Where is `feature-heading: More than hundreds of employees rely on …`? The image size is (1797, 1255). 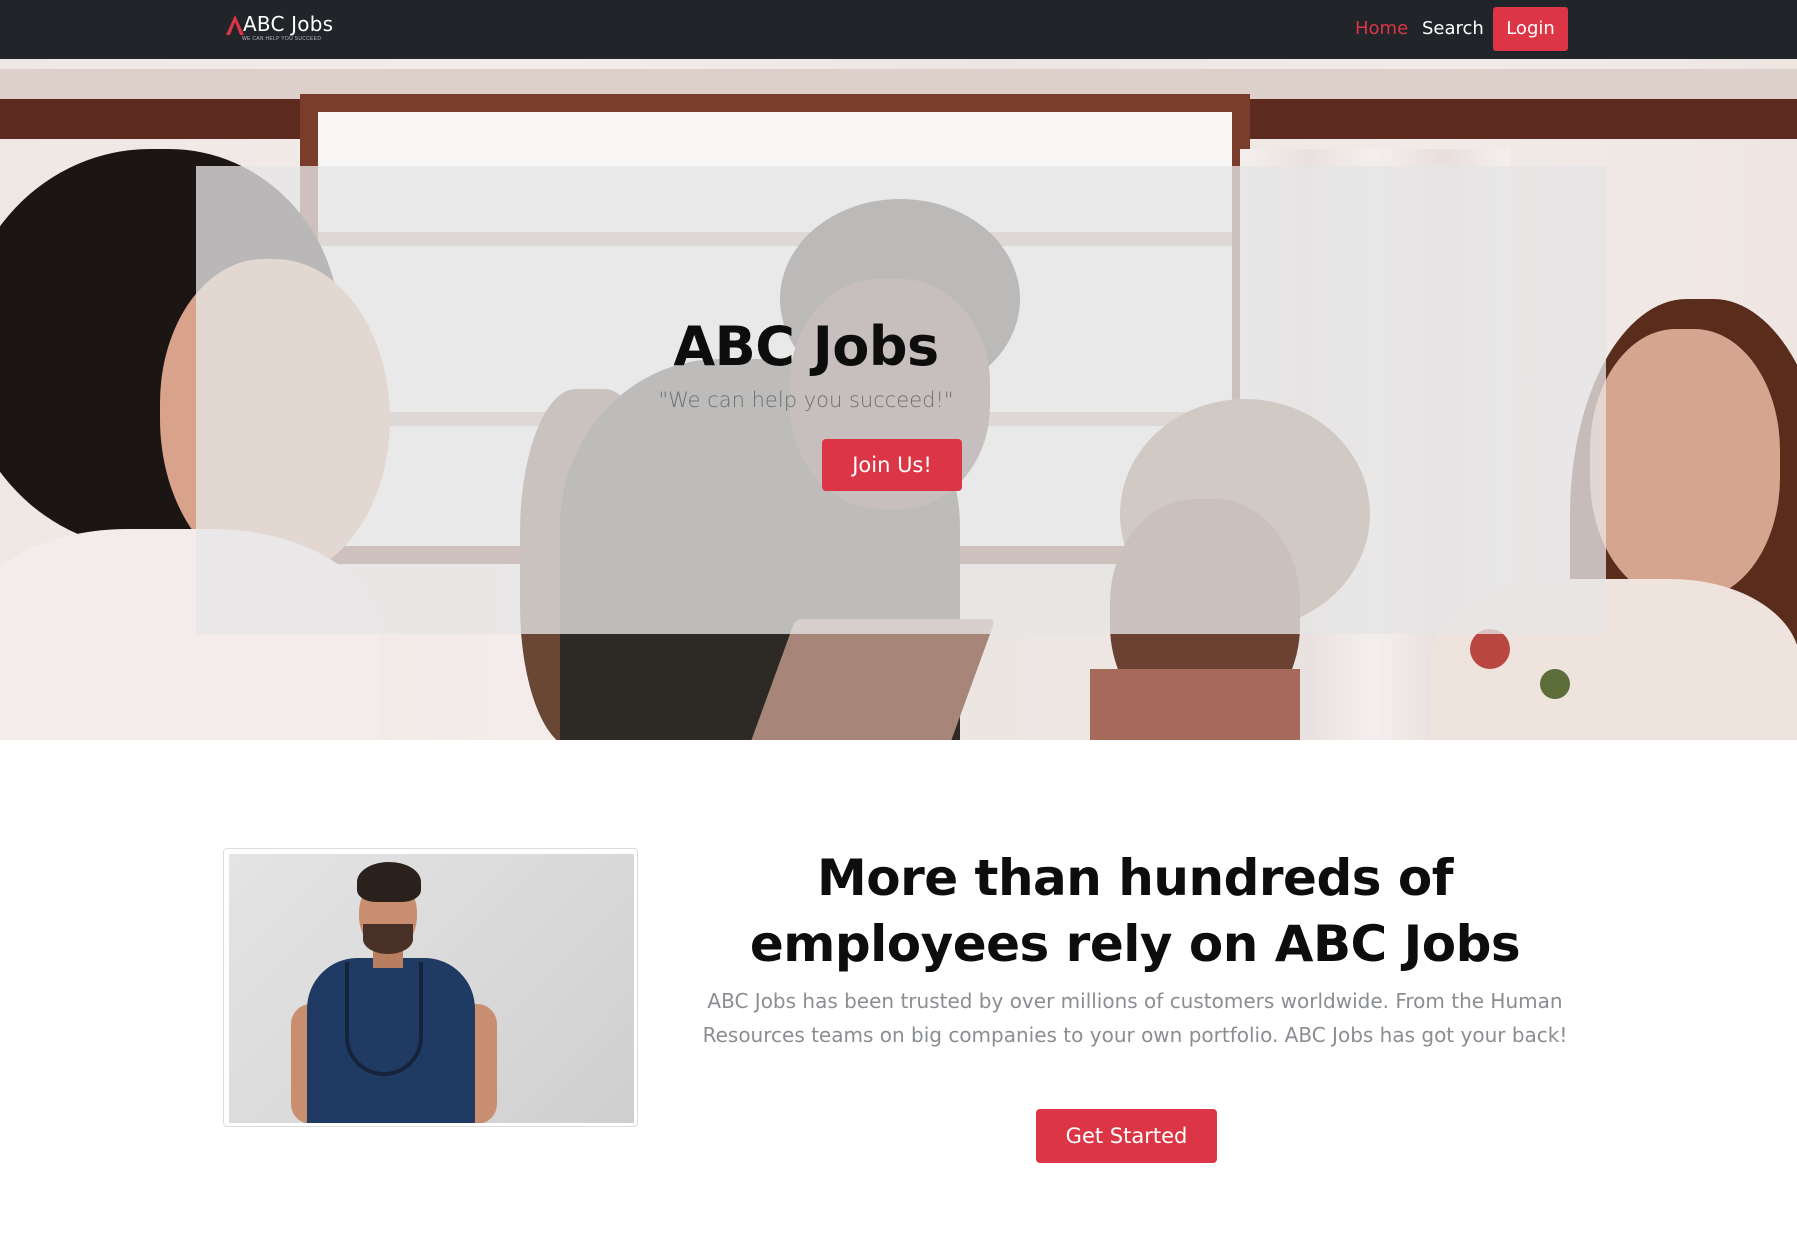
feature-heading: More than hundreds of employees rely on … is located at coordinates (1135, 911).